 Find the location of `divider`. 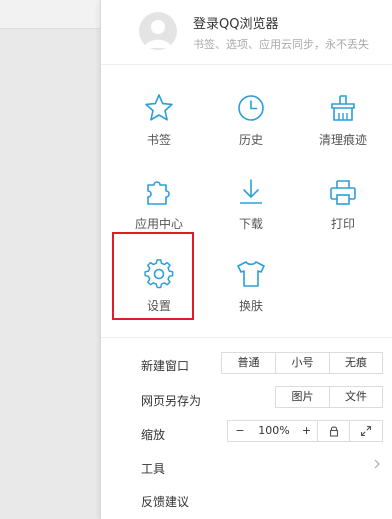

divider is located at coordinates (246, 337).